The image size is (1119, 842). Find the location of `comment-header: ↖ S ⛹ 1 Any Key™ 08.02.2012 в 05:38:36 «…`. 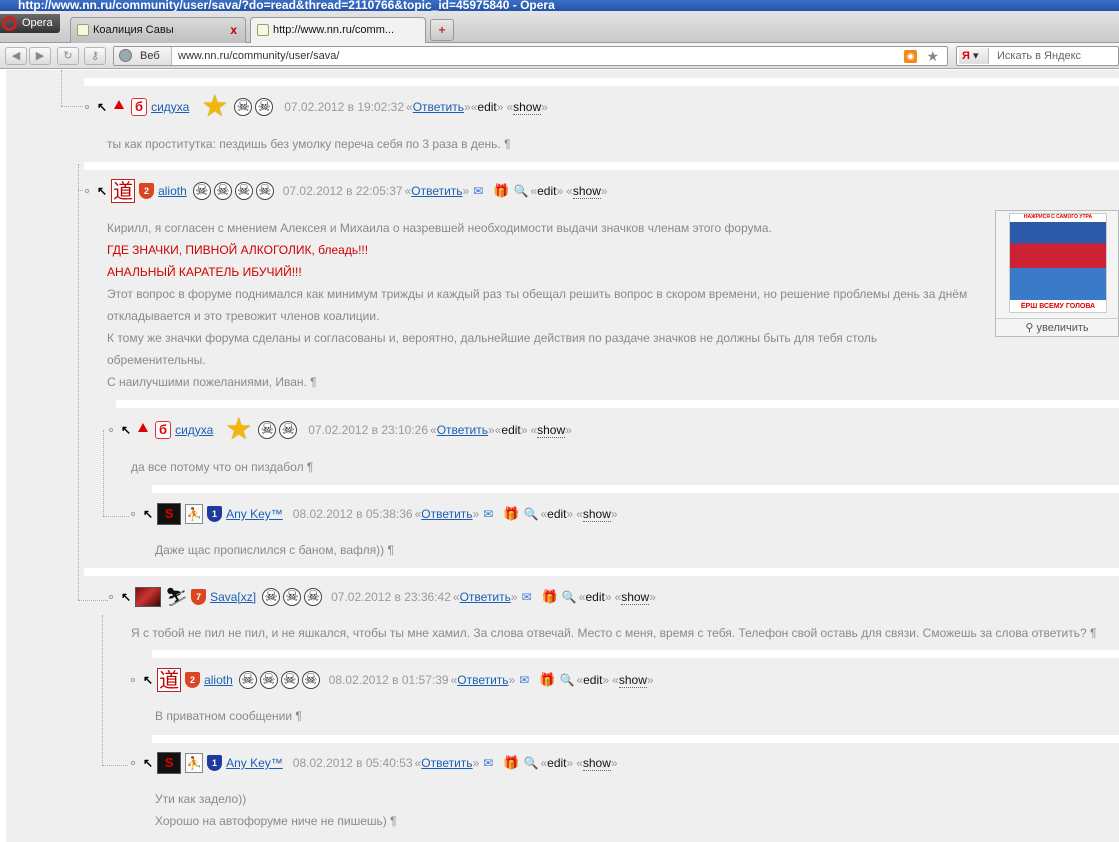

comment-header: ↖ S ⛹ 1 Any Key™ 08.02.2012 в 05:38:36 «… is located at coordinates (374, 514).